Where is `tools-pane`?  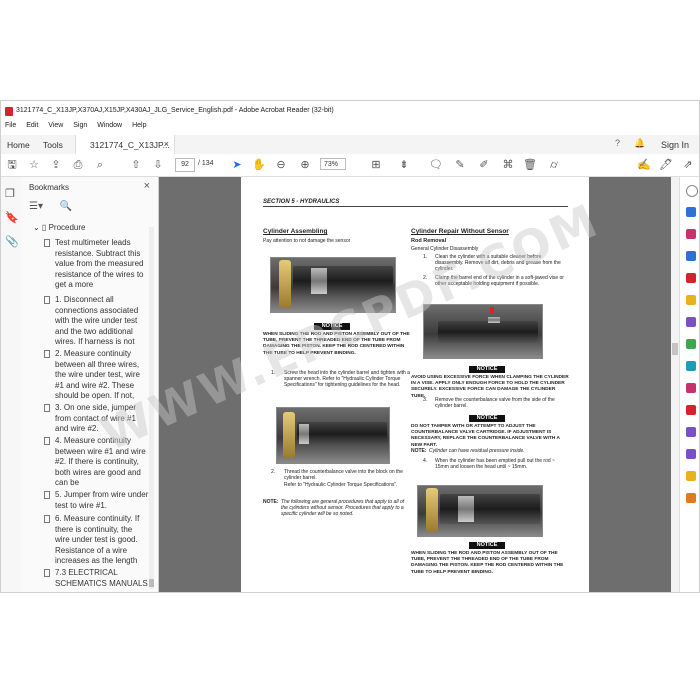 tools-pane is located at coordinates (689, 384).